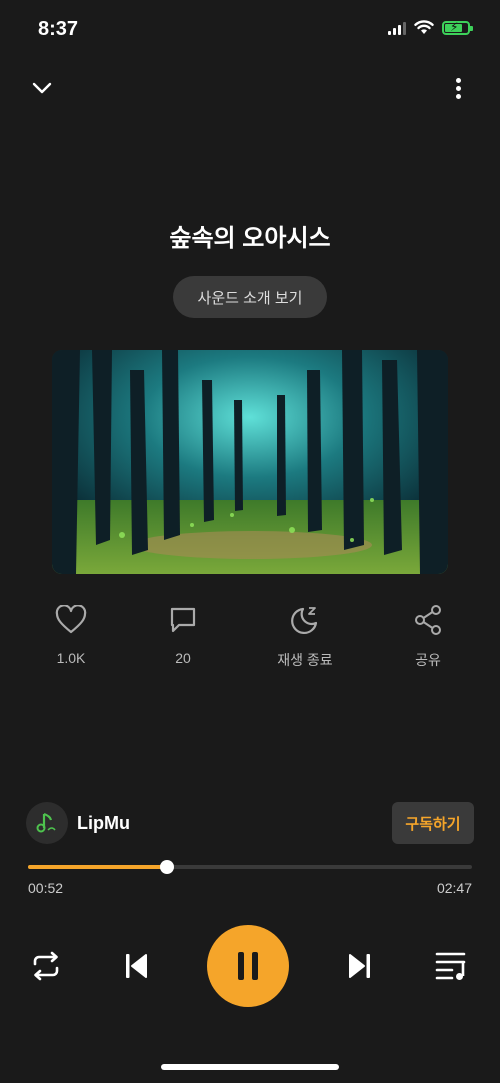  I want to click on like-button: 1.0K, so click(71, 633).